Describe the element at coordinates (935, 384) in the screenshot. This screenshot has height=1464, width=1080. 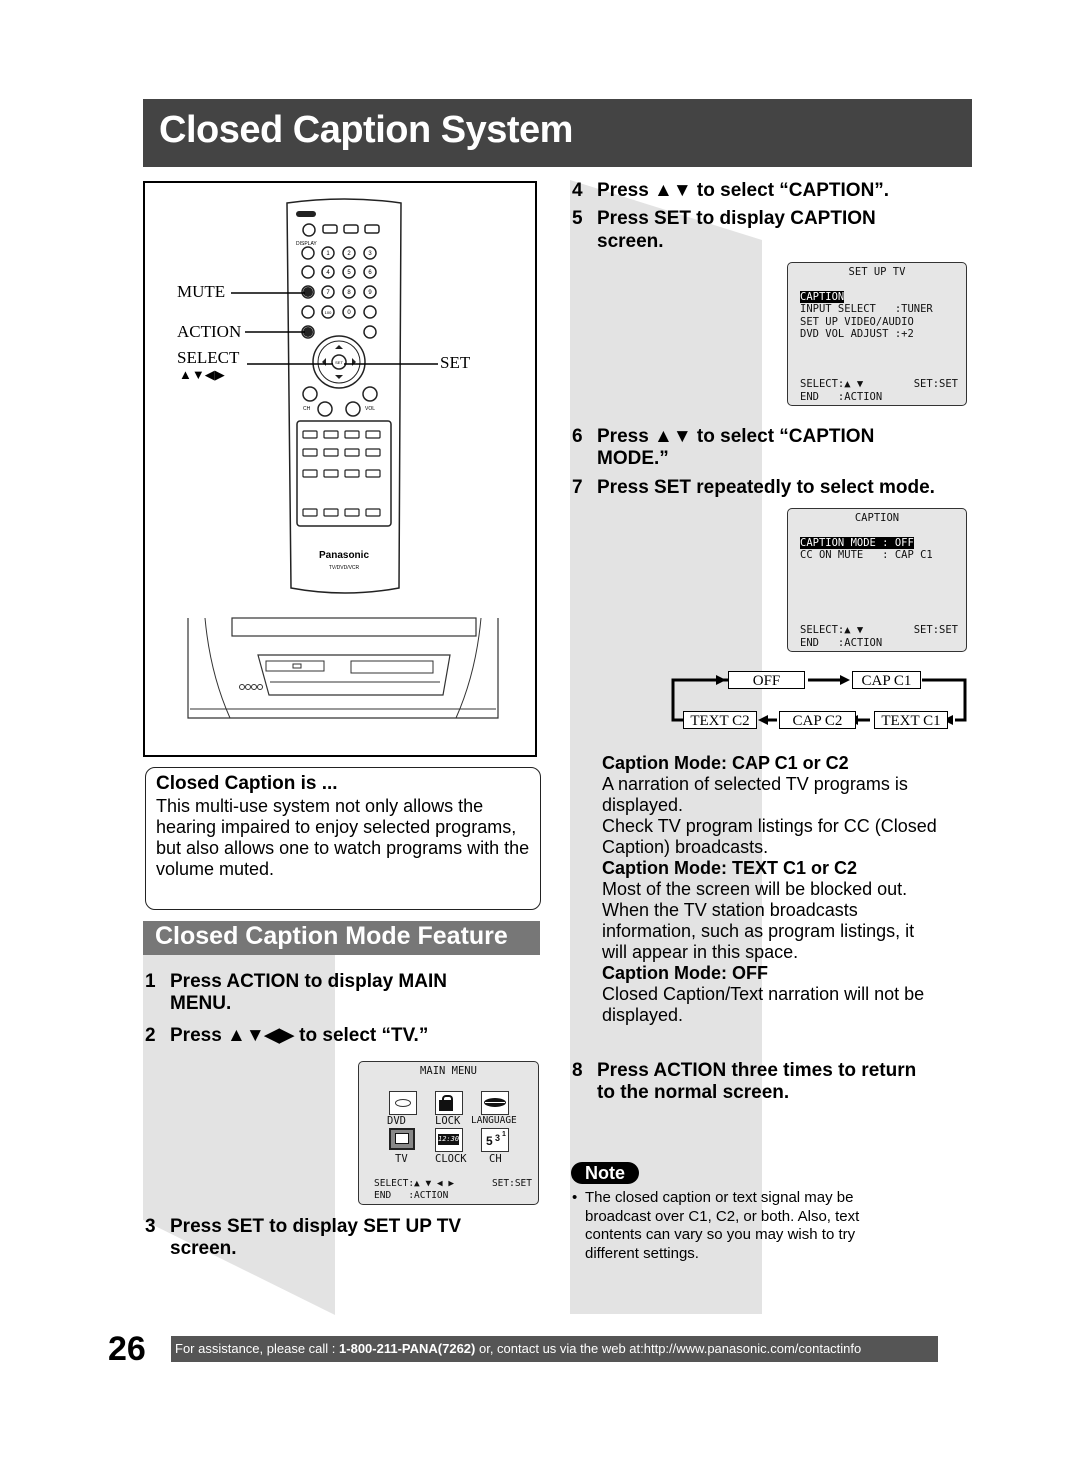
I see `osd-set-hint: SET:SET` at that location.